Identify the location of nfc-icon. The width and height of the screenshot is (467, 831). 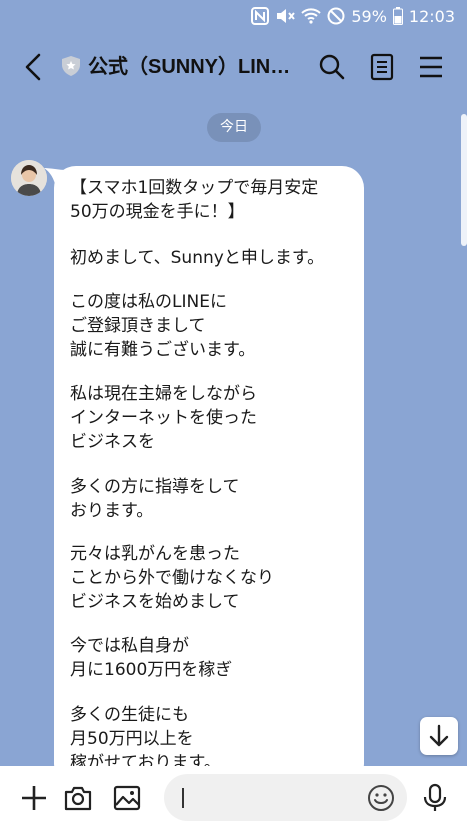
(260, 16).